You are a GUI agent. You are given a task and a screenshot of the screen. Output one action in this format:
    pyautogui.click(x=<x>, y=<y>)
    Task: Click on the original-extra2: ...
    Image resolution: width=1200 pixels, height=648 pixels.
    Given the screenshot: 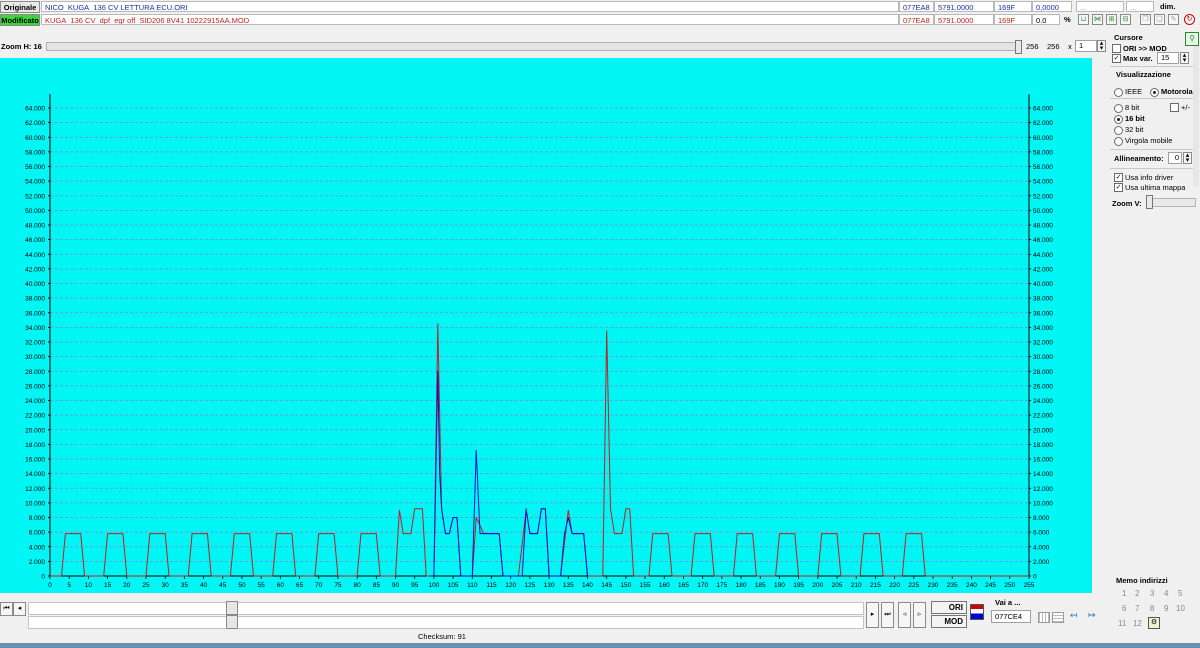 What is the action you would take?
    pyautogui.click(x=1140, y=6)
    